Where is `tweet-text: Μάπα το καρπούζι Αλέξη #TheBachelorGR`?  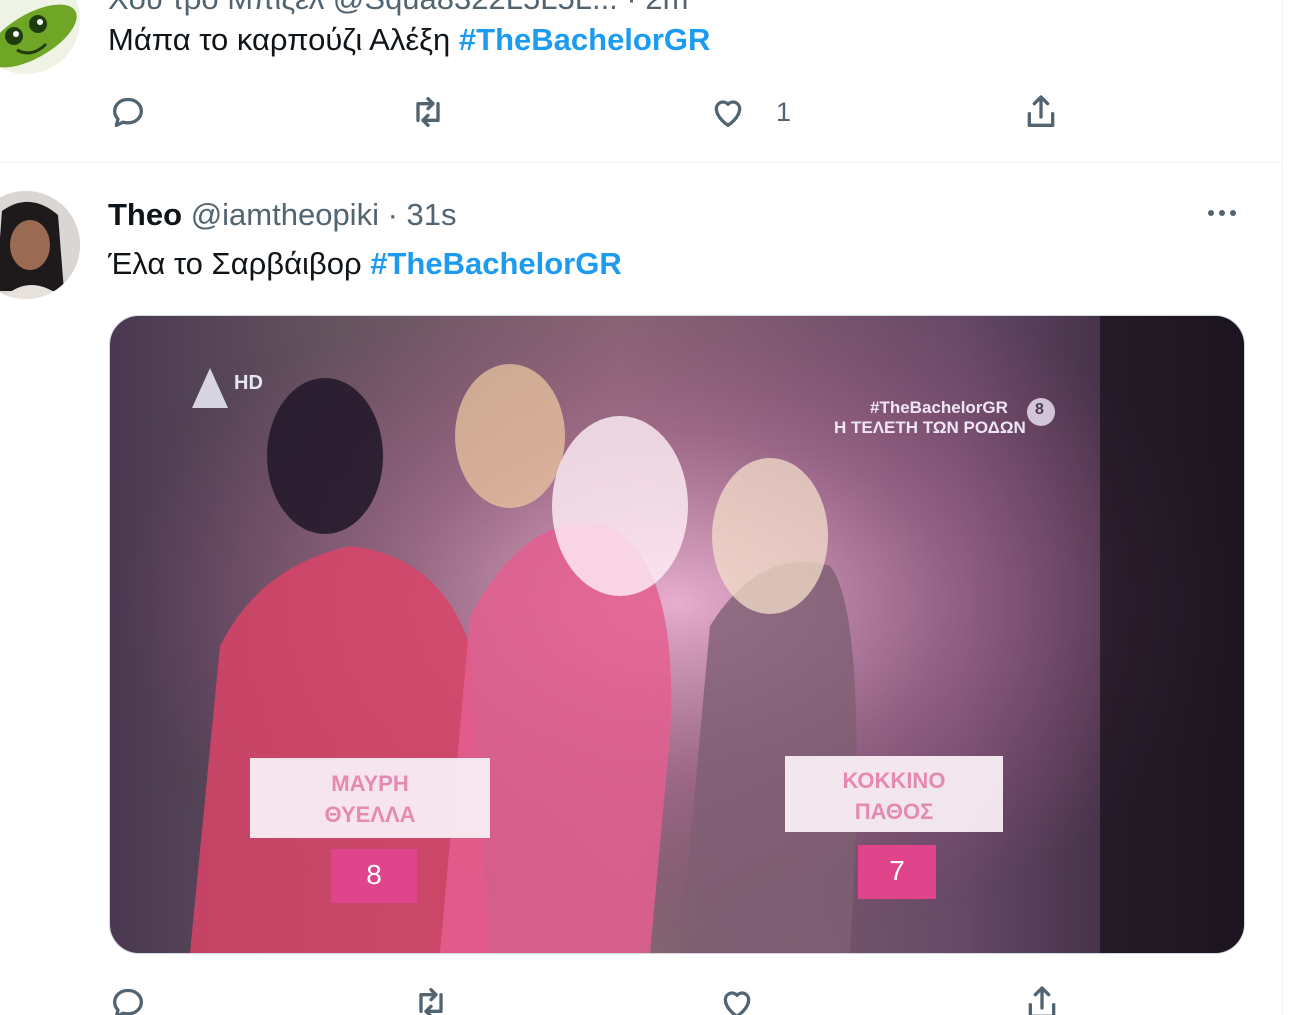
tweet-text: Μάπα το καρπούζι Αλέξη #TheBachelorGR is located at coordinates (409, 40).